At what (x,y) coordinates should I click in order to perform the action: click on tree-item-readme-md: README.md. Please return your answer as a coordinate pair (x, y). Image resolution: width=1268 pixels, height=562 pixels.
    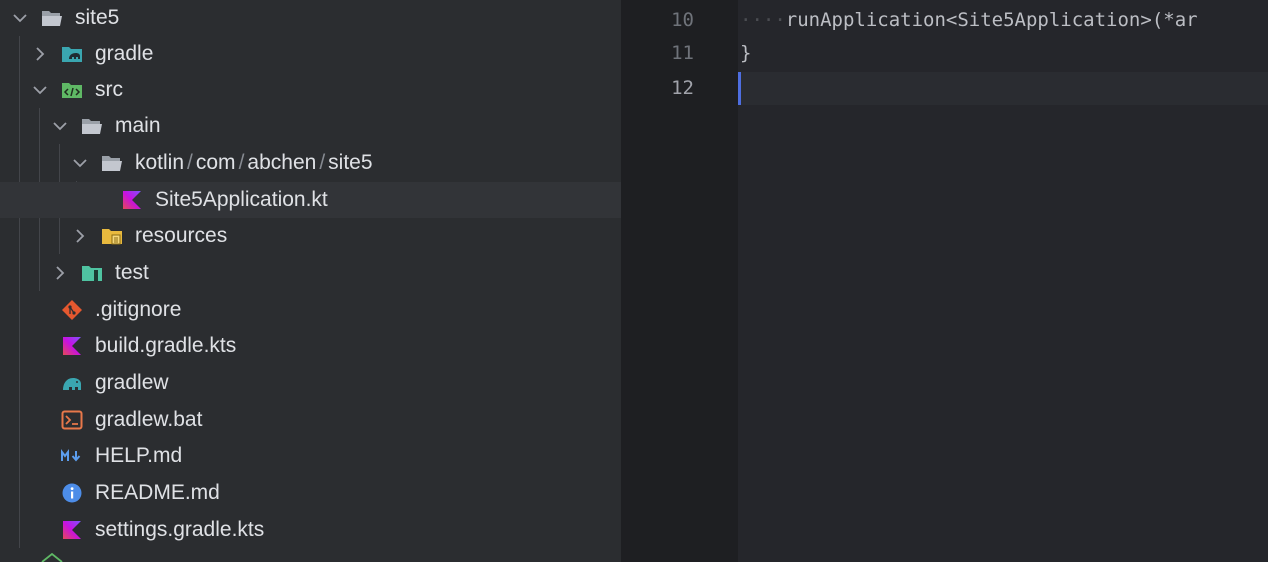
    Looking at the image, I should click on (310, 493).